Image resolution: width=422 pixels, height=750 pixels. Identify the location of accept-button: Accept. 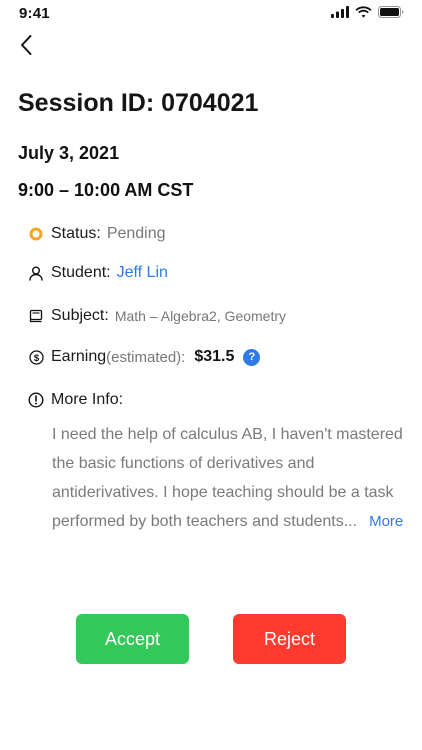
(132, 639).